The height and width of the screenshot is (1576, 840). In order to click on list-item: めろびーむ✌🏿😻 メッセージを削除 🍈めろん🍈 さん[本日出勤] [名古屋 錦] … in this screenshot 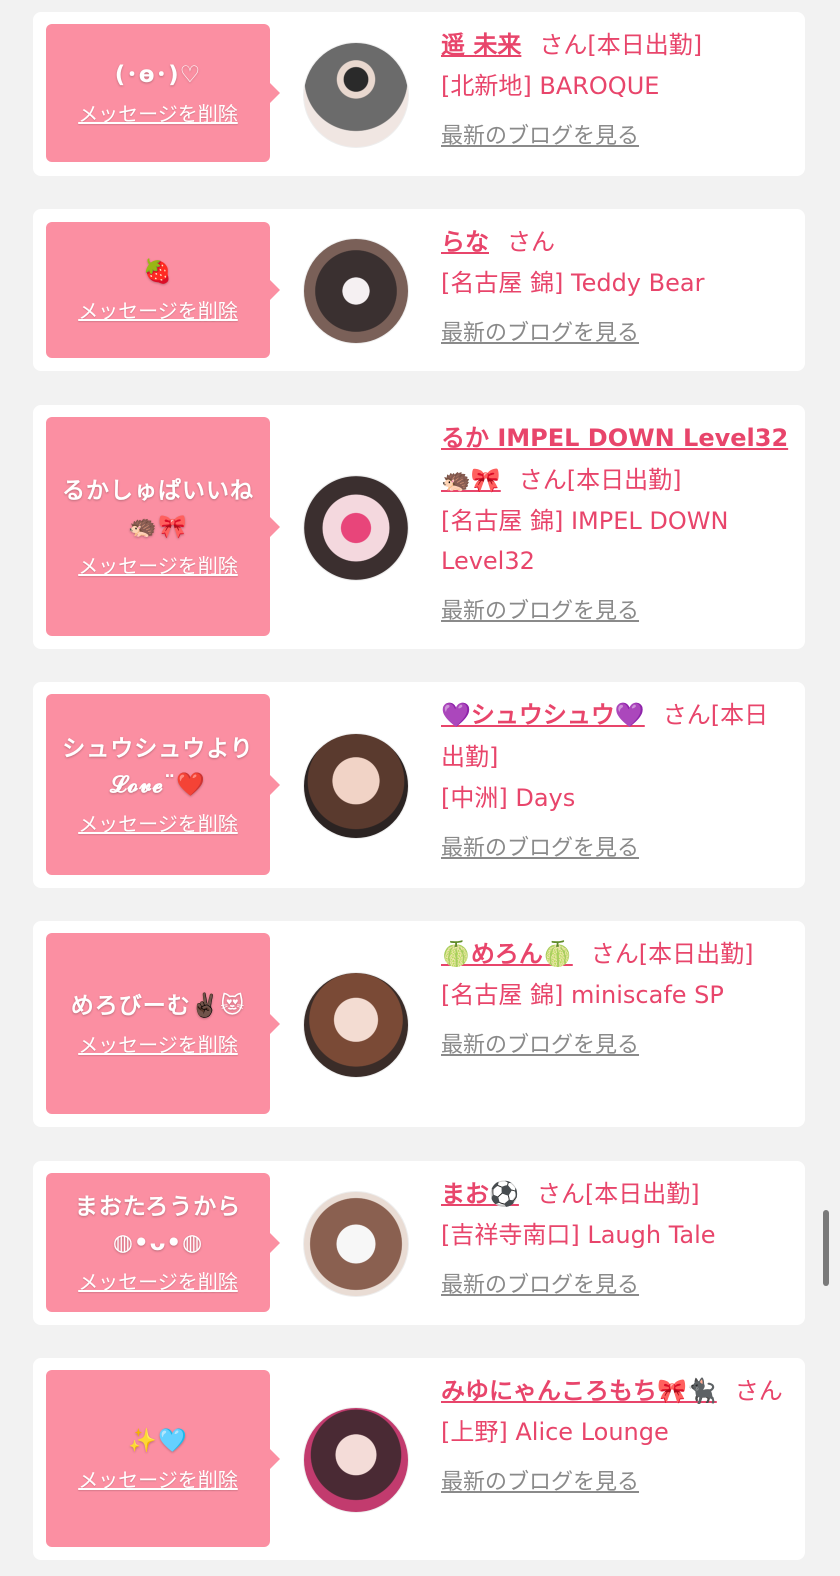, I will do `click(419, 1024)`.